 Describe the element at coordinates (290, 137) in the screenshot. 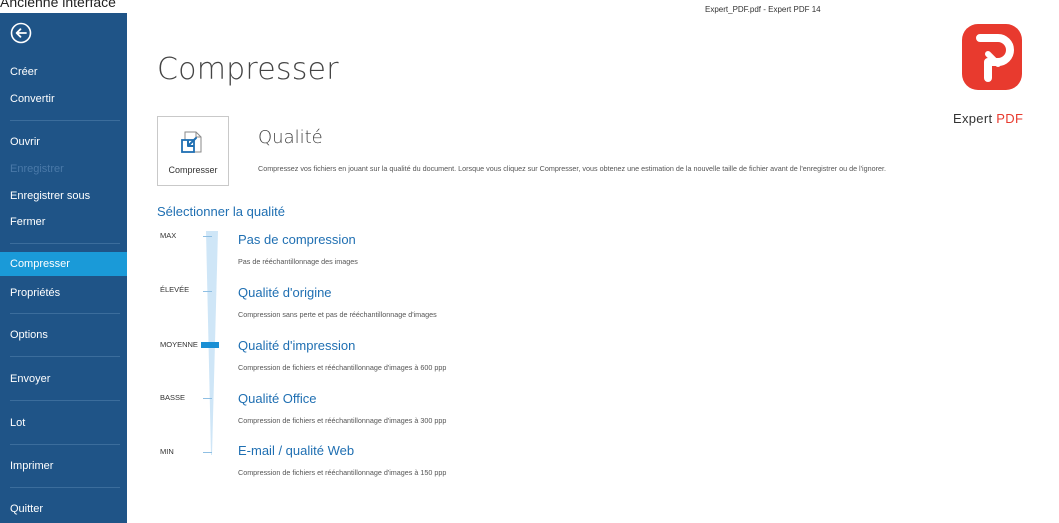

I see `section-title: Qualité` at that location.